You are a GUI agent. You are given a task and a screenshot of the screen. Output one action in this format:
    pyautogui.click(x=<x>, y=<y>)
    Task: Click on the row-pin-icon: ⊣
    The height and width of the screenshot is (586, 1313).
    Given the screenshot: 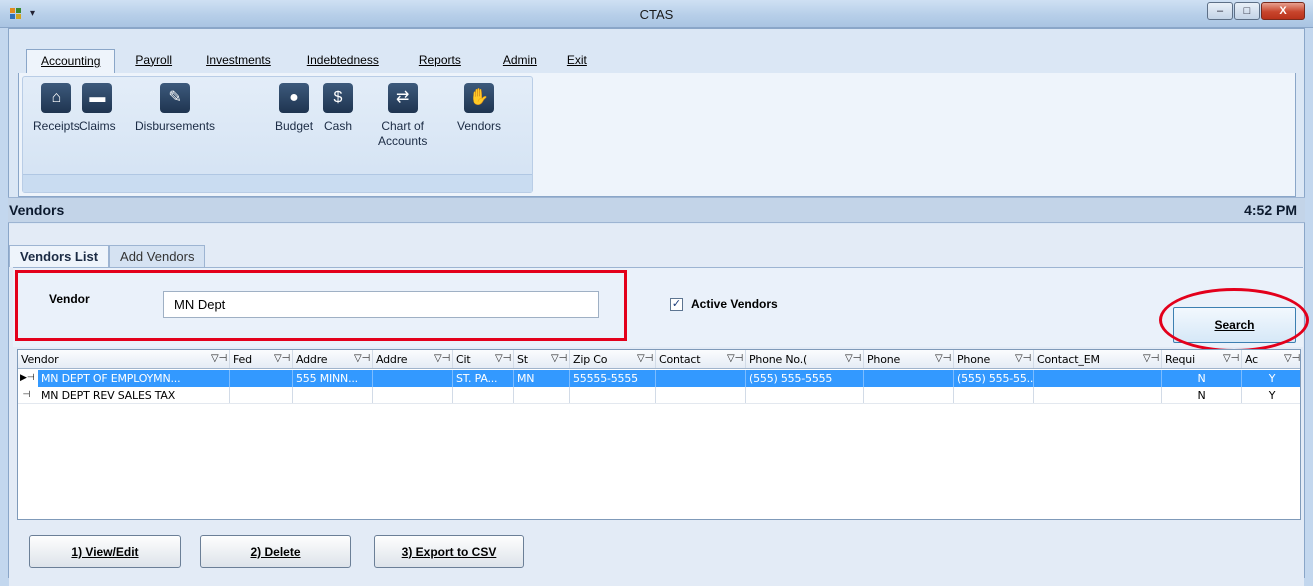 What is the action you would take?
    pyautogui.click(x=25, y=394)
    